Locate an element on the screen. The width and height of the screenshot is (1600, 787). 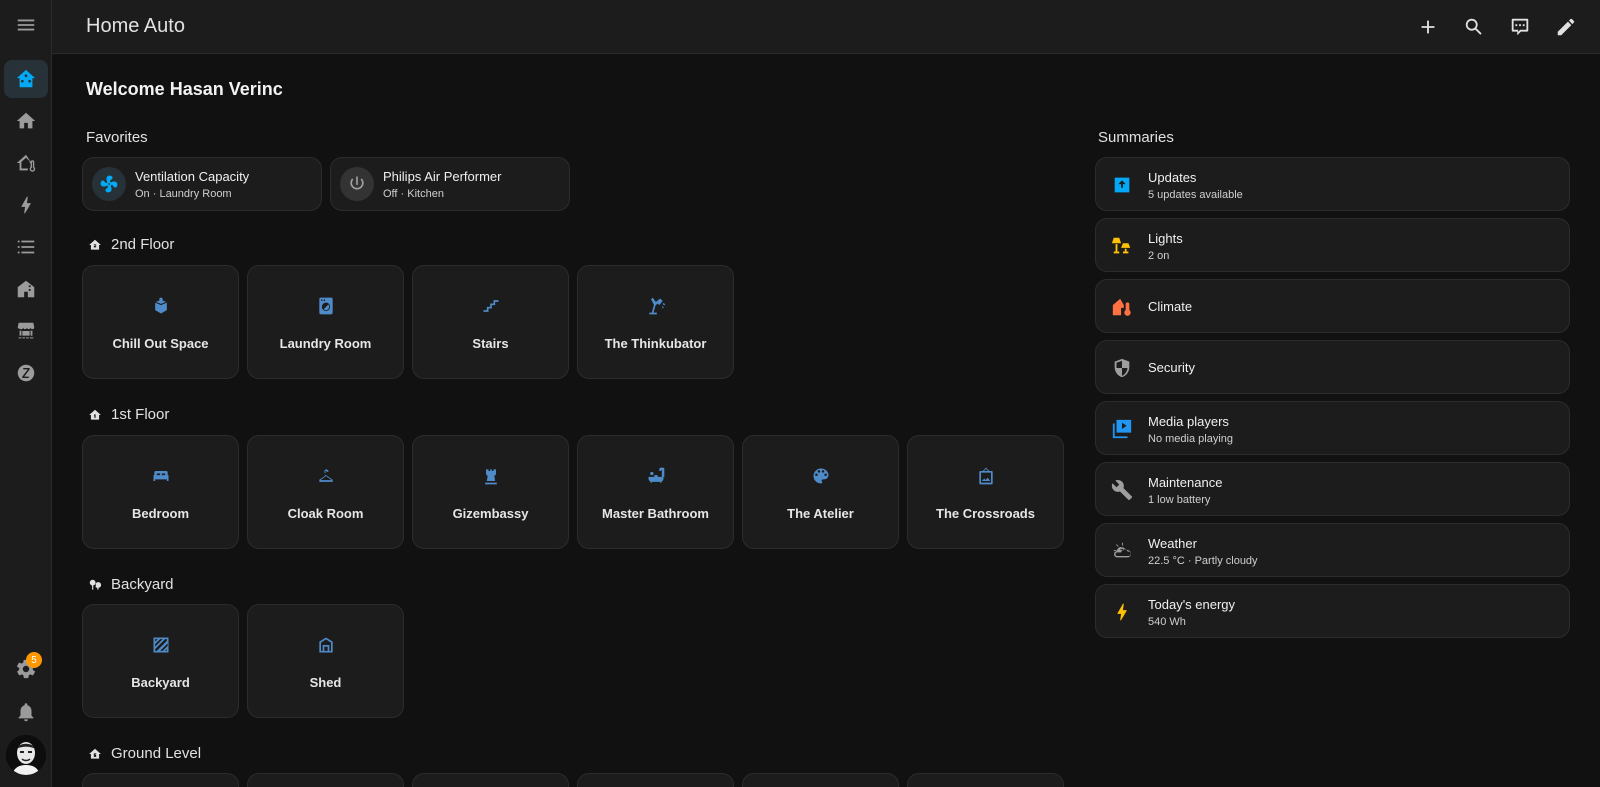
favorite-air-purifier-tile: Philips Air Performer Off · Kitchen is located at coordinates (450, 184).